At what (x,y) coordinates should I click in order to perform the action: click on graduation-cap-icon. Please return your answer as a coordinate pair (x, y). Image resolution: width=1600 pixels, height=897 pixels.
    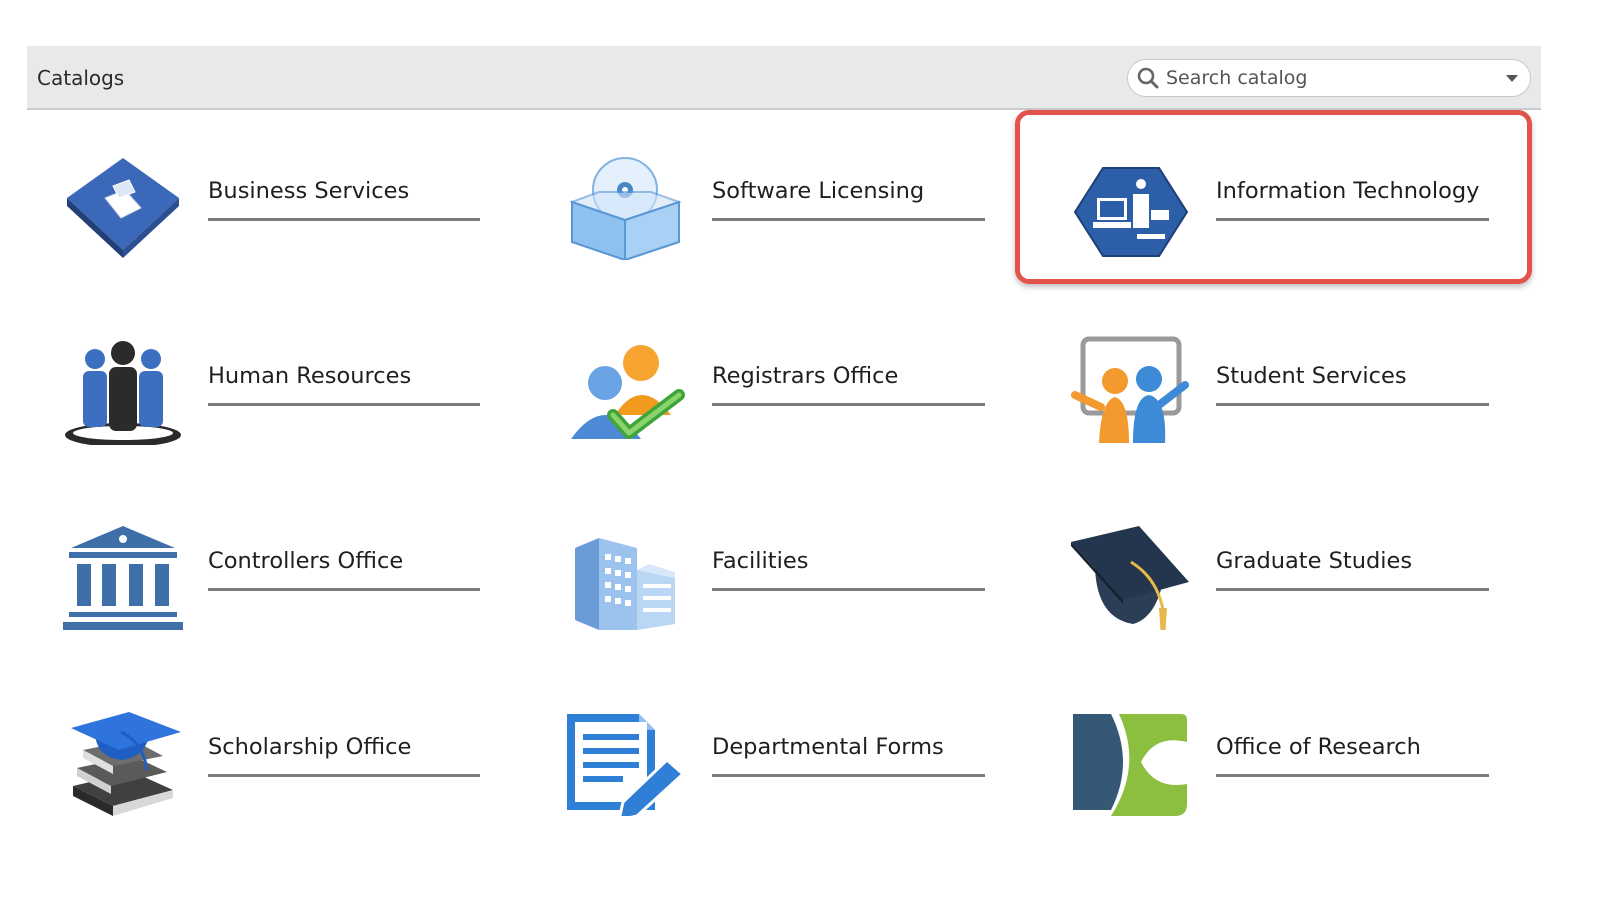
    Looking at the image, I should click on (1130, 578).